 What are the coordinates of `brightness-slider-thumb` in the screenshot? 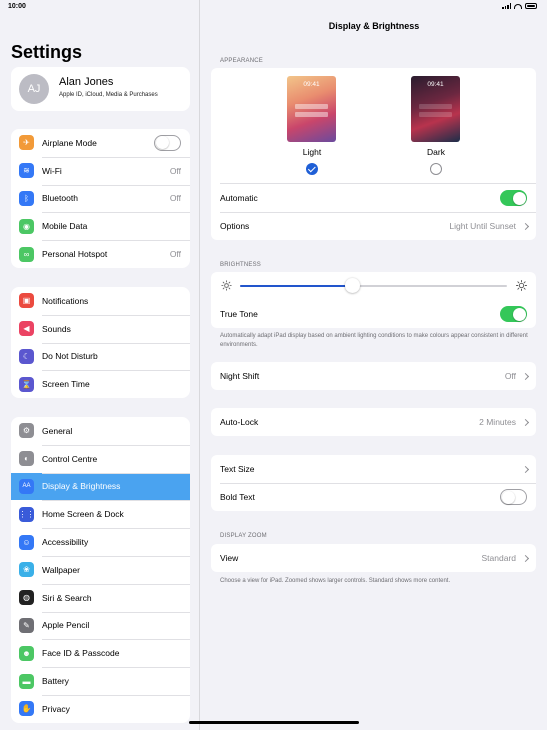 It's located at (352, 285).